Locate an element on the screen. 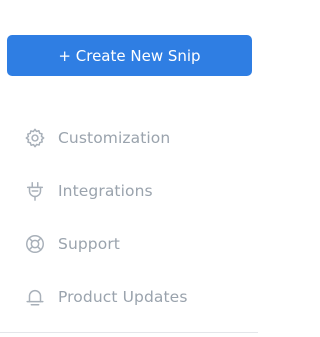 The width and height of the screenshot is (320, 337). nav-item-label: Product Updates is located at coordinates (123, 297).